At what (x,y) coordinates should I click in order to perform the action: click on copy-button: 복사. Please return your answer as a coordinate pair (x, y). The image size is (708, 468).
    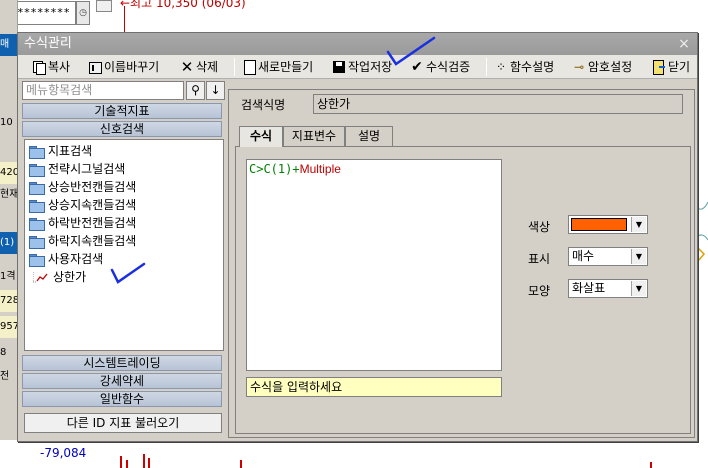
    Looking at the image, I should click on (51, 67).